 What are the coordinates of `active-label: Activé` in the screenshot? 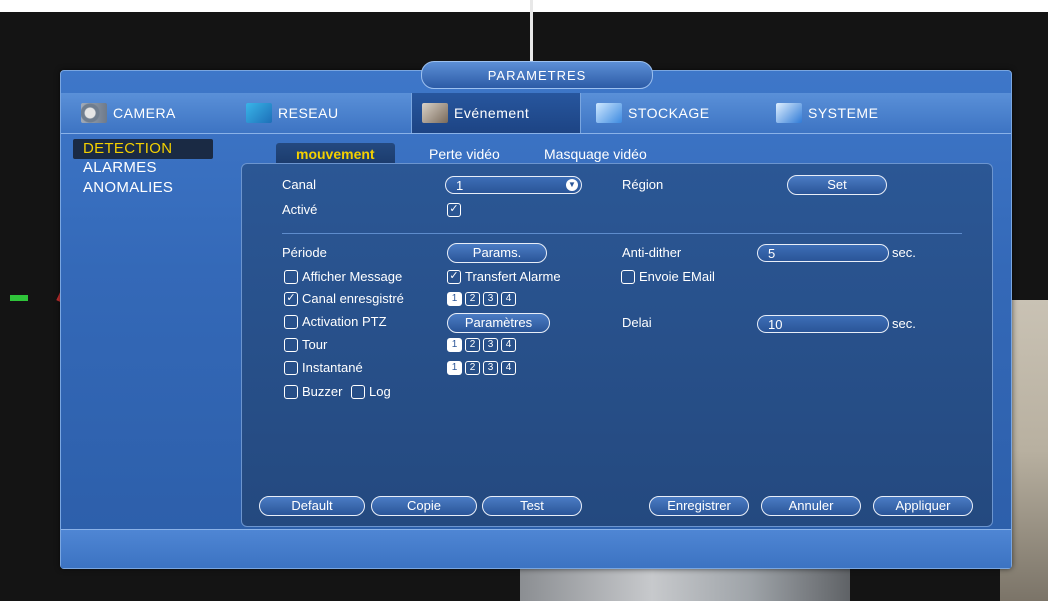 It's located at (300, 209).